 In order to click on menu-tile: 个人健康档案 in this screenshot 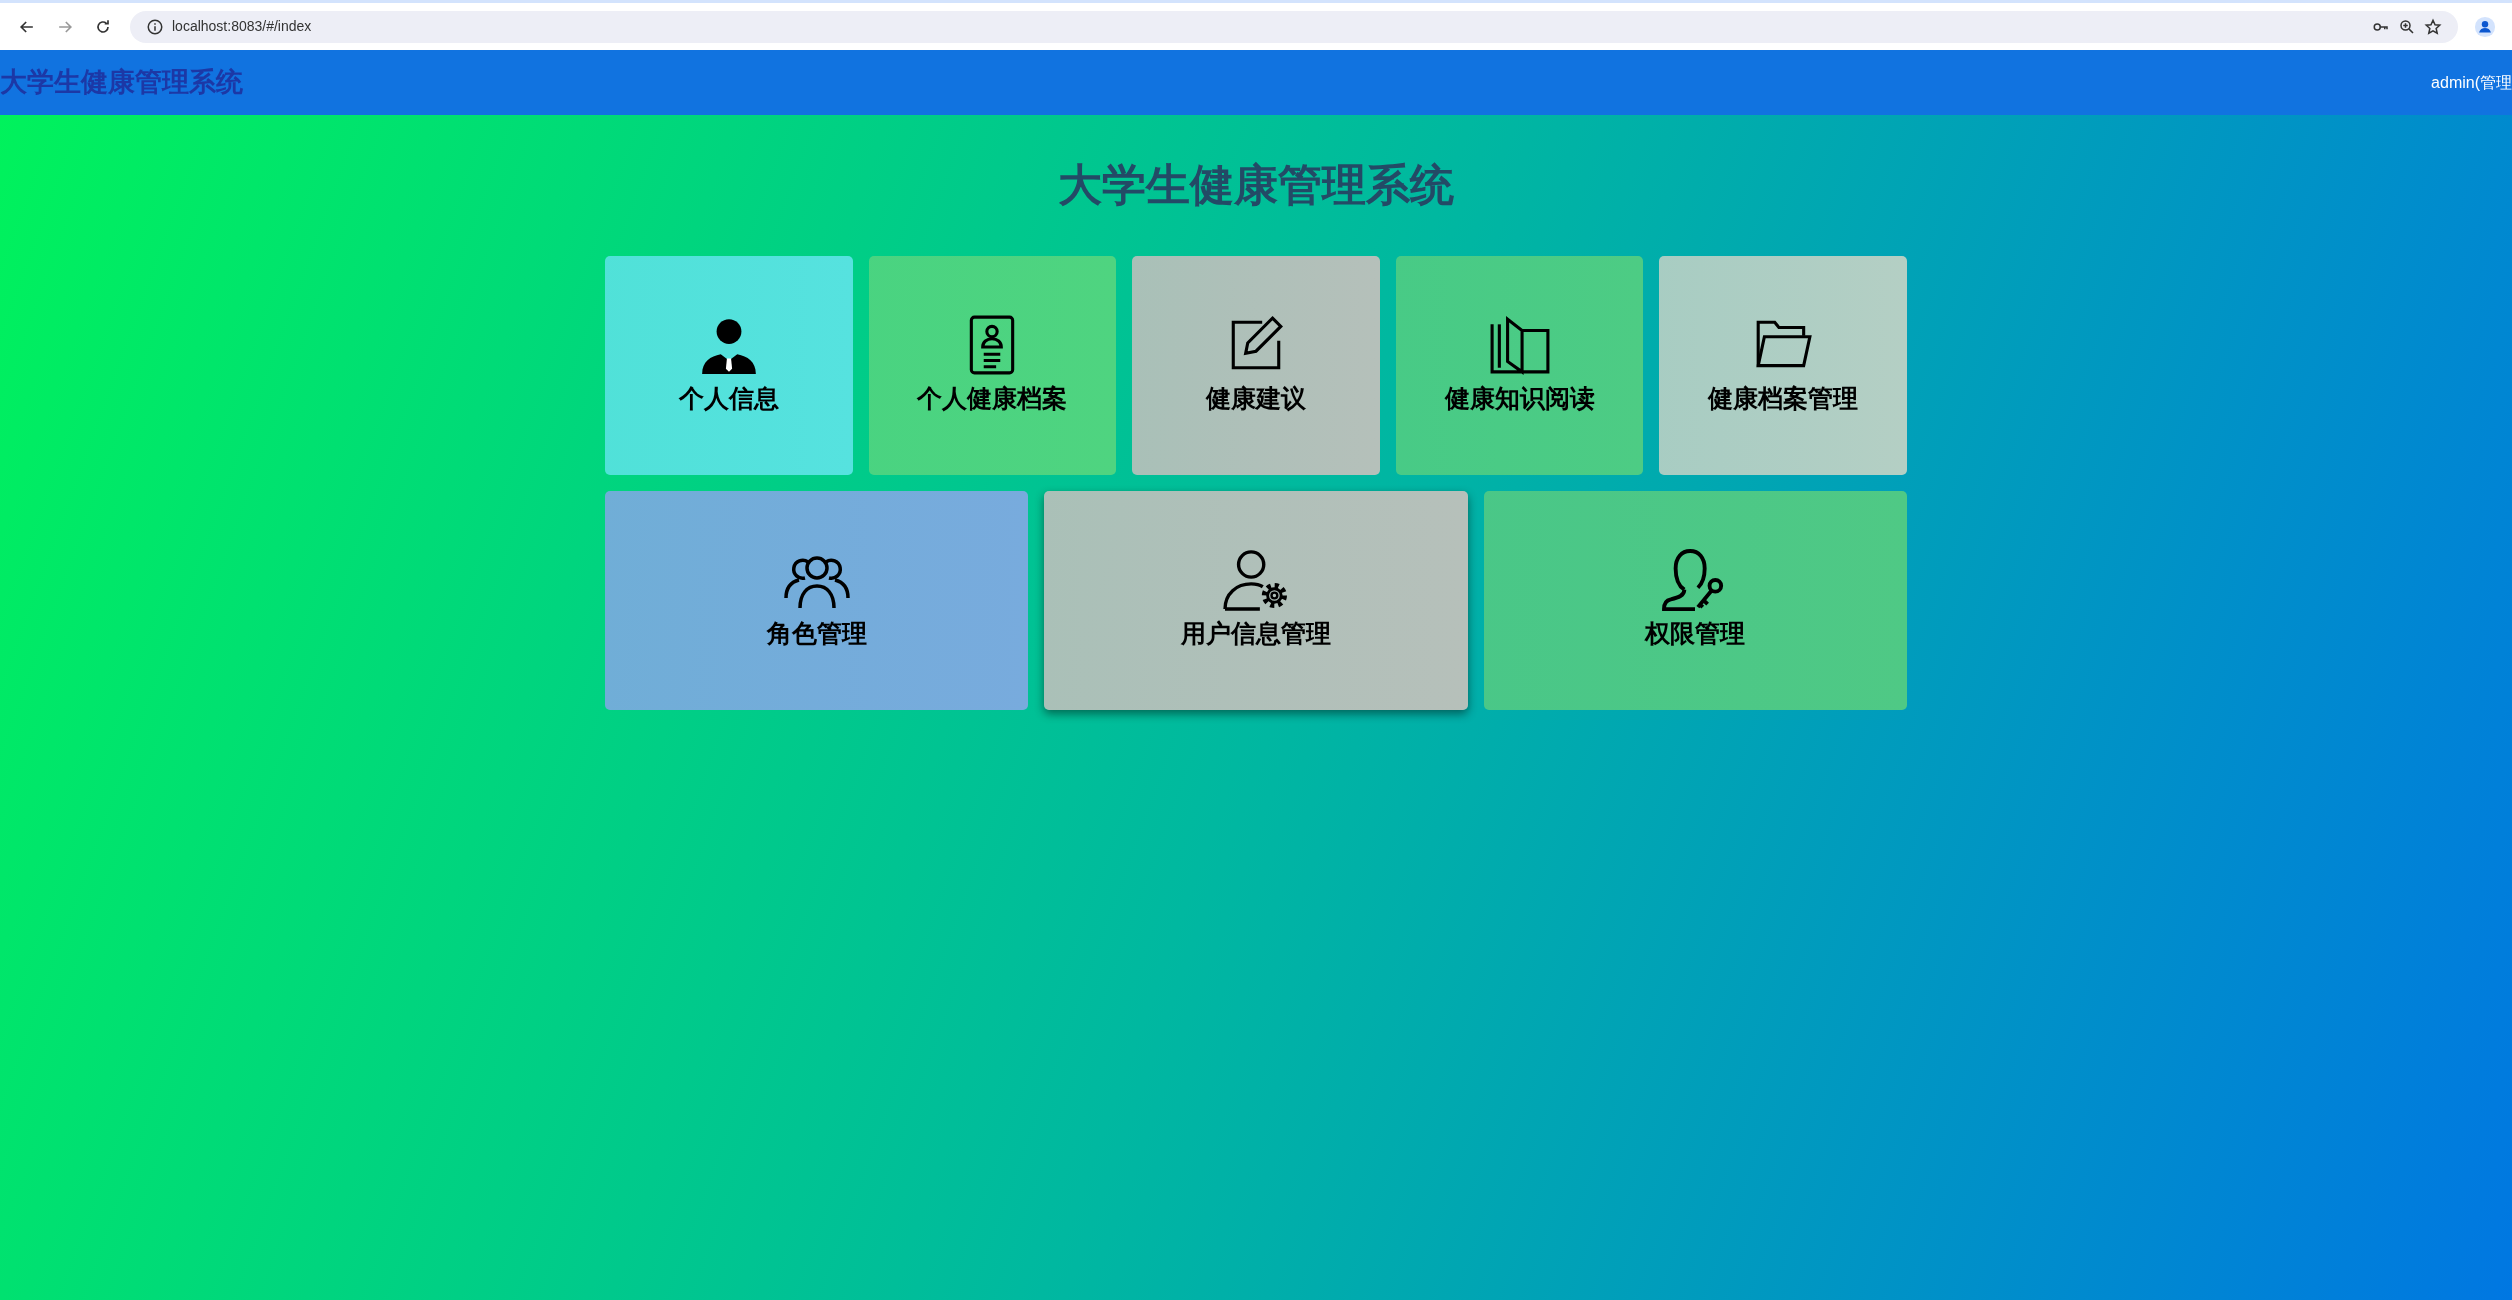, I will do `click(992, 365)`.